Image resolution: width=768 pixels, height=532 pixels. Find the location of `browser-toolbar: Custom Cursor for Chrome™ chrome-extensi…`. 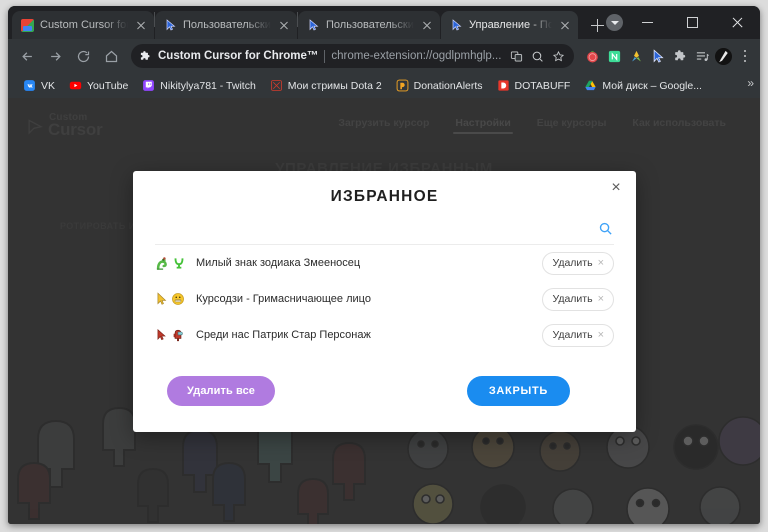

browser-toolbar: Custom Cursor for Chrome™ chrome-extensi… is located at coordinates (384, 56).